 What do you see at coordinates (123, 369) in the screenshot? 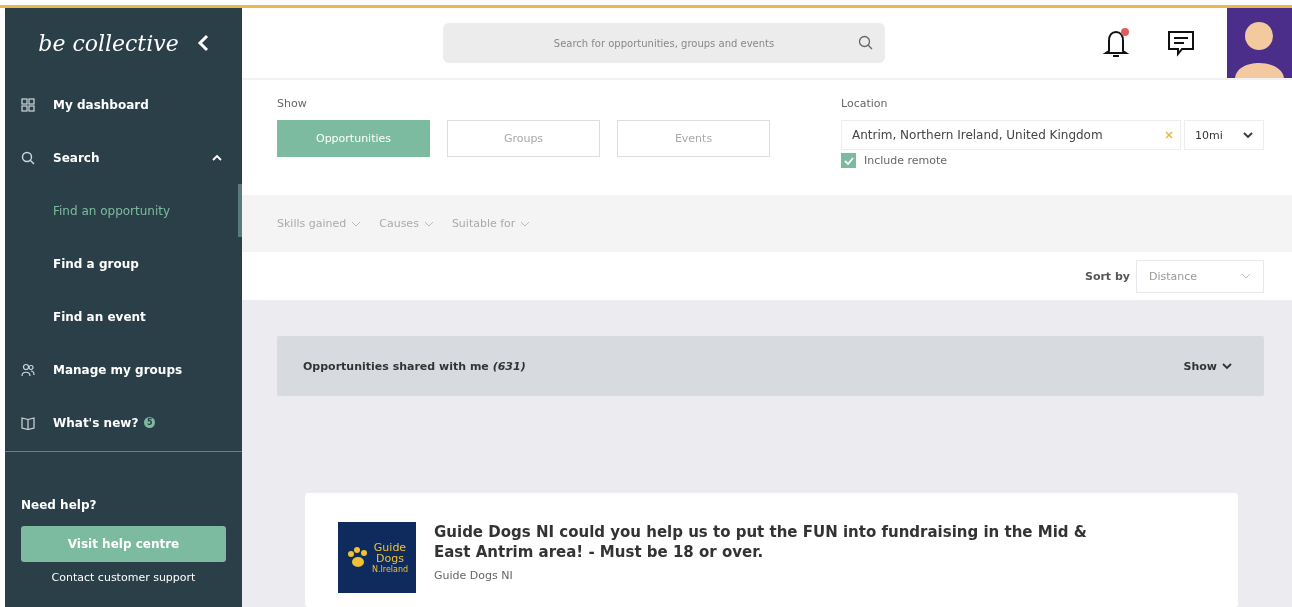
I see `nav-item: Manage my groups` at bounding box center [123, 369].